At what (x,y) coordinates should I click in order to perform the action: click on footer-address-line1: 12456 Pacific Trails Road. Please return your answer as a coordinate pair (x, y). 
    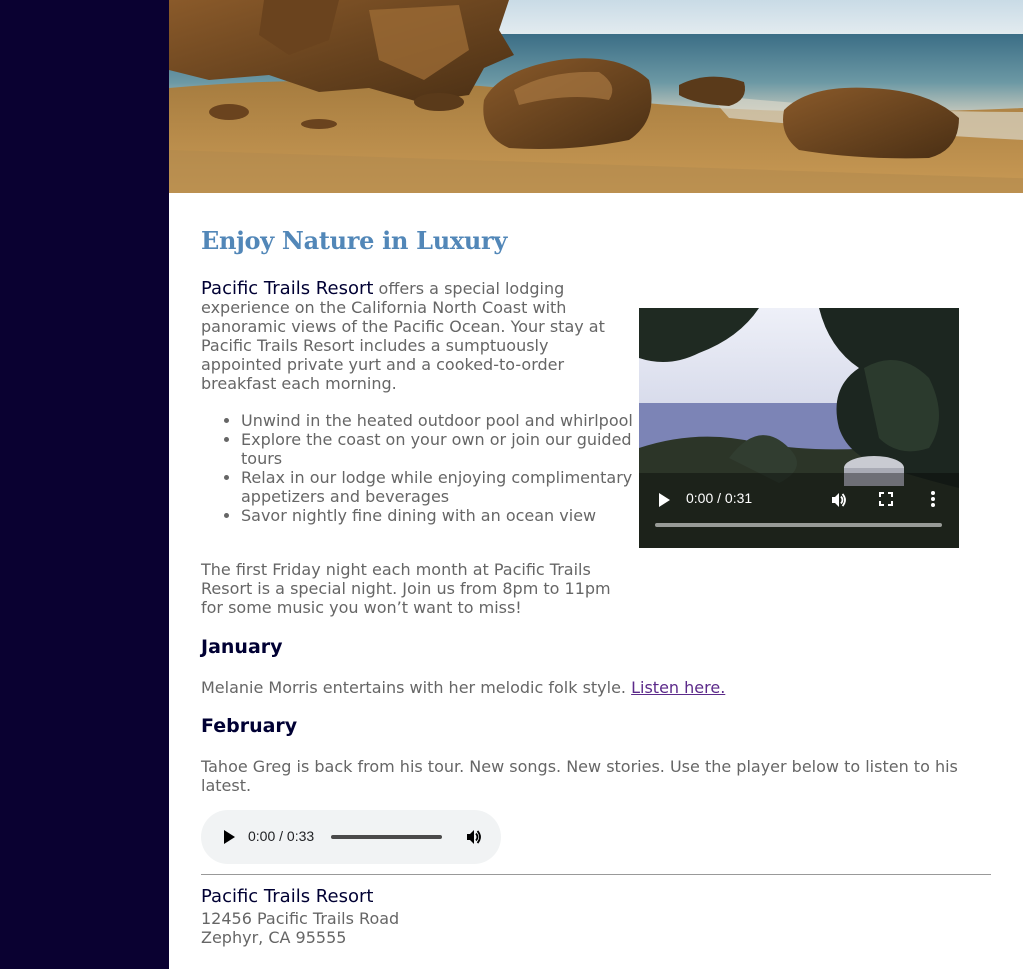
    Looking at the image, I should click on (300, 918).